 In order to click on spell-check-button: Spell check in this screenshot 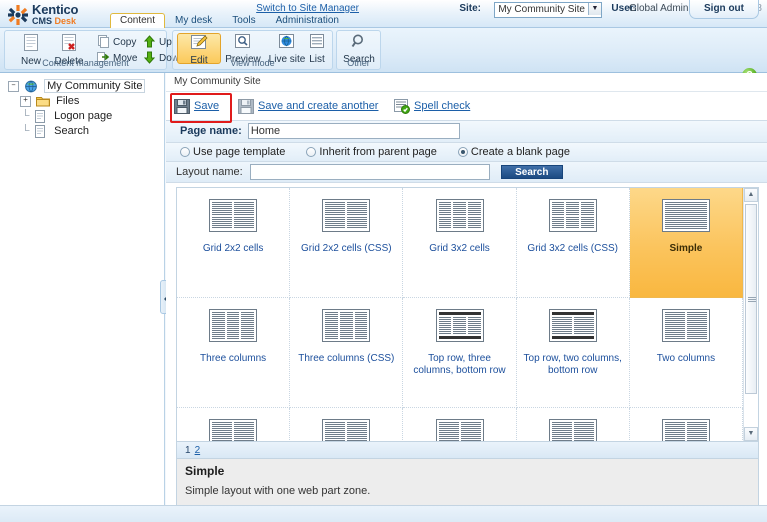, I will do `click(432, 106)`.